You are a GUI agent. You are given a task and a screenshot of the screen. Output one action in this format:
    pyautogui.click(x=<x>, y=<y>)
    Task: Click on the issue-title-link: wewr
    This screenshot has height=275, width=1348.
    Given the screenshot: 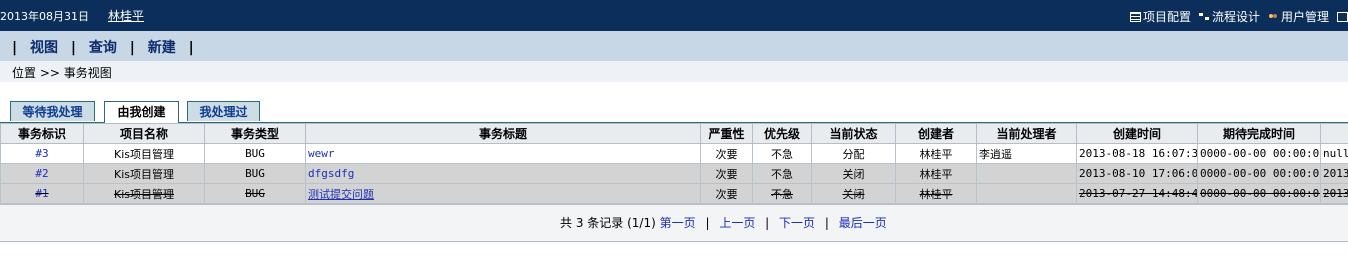 What is the action you would take?
    pyautogui.click(x=321, y=153)
    